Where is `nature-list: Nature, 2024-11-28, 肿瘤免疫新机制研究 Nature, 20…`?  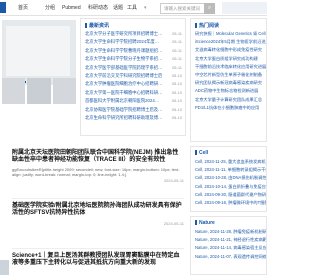 nature-list: Nature, 2024-11-28, 肿瘤免疫新机制研究 Nature, 20… is located at coordinates (228, 244).